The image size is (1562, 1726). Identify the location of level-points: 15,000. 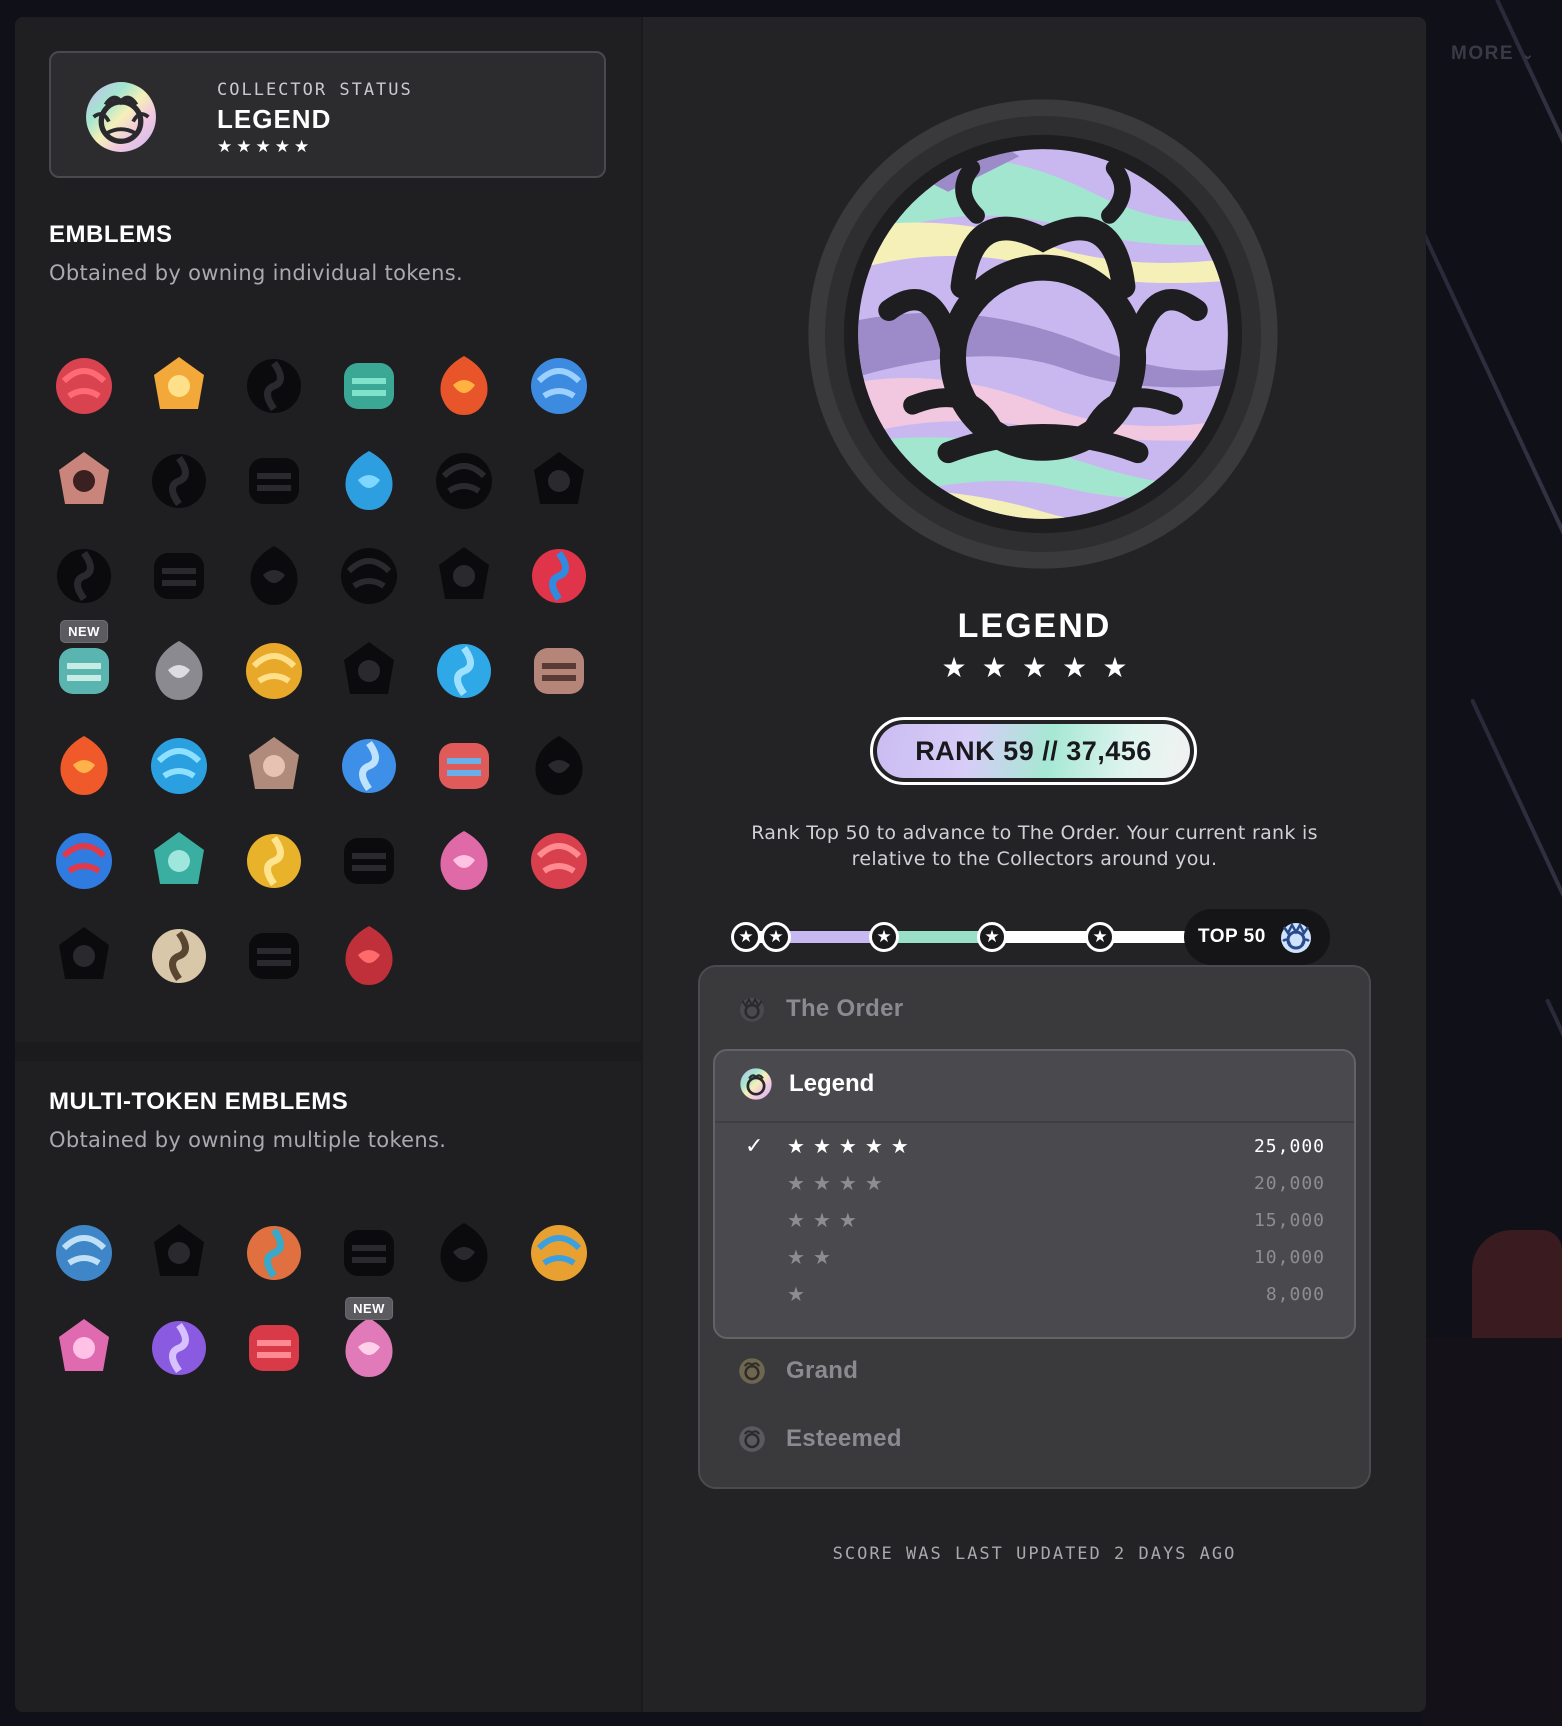
(1289, 1220).